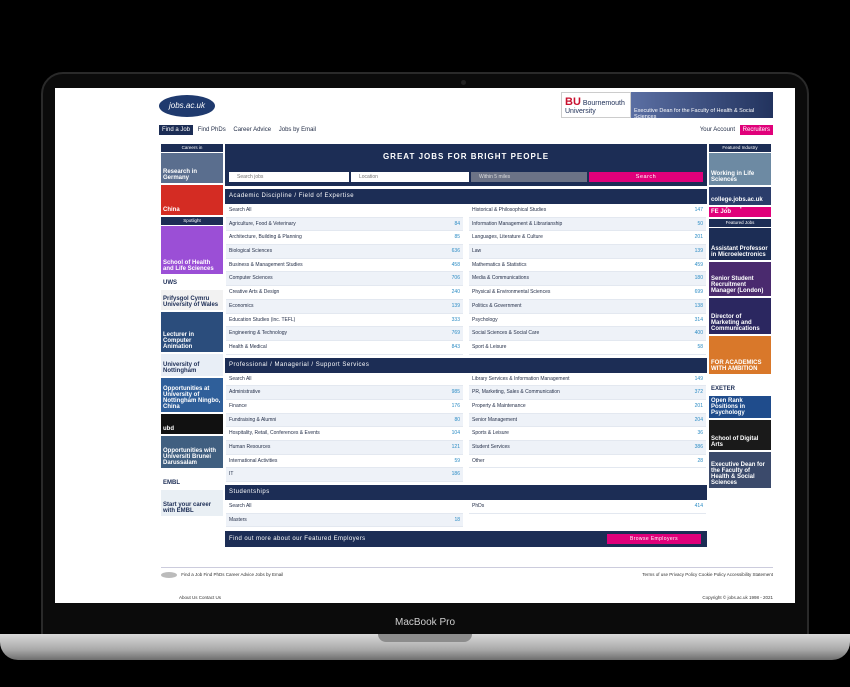  What do you see at coordinates (516, 392) in the screenshot?
I see `category-name: PR, Marketing, Sales & Communication` at bounding box center [516, 392].